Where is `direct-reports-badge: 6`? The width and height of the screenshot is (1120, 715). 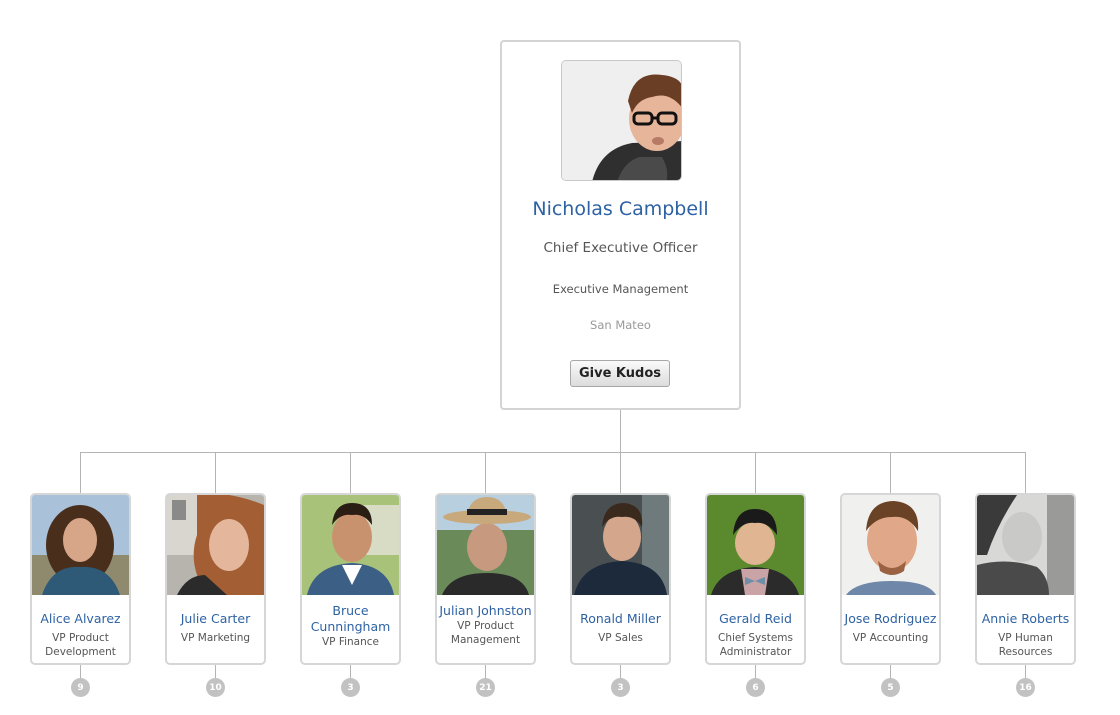
direct-reports-badge: 6 is located at coordinates (755, 687).